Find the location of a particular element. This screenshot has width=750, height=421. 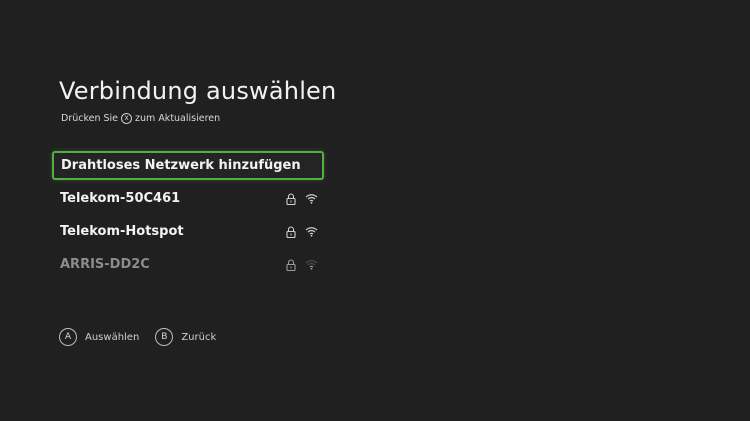

add-wireless-network-item: Drahtloses Netzwerk hinzufügen is located at coordinates (188, 165).